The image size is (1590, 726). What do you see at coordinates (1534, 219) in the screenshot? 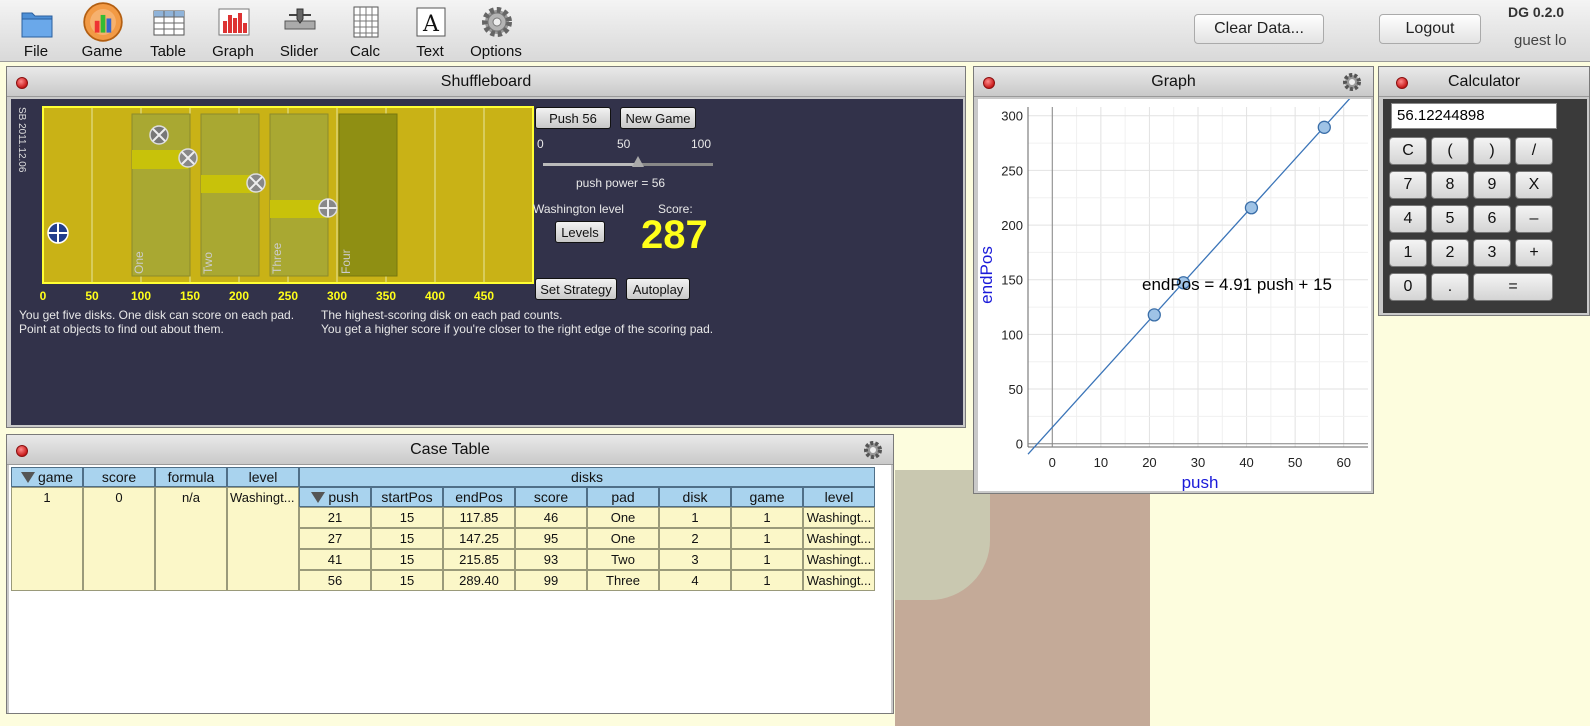
I see `calc-key: –` at bounding box center [1534, 219].